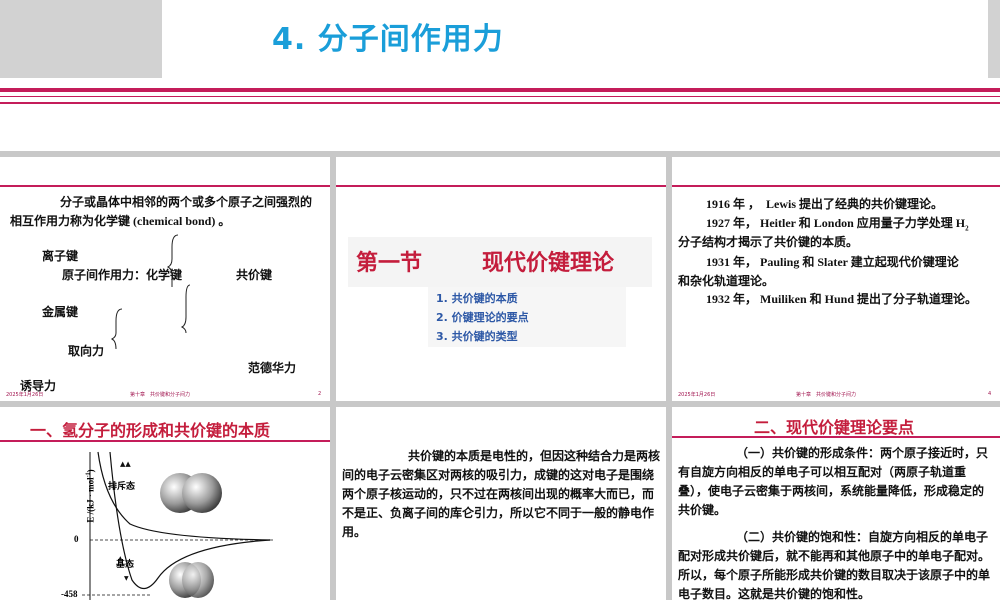  What do you see at coordinates (389, 263) in the screenshot?
I see `section-number: 第一节` at bounding box center [389, 263].